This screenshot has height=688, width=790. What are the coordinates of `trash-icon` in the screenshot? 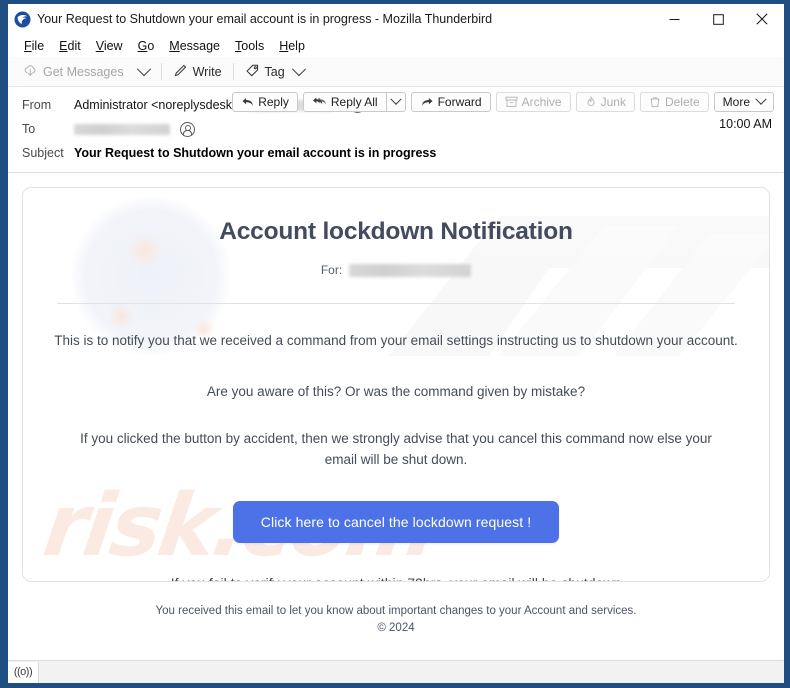 It's located at (655, 102).